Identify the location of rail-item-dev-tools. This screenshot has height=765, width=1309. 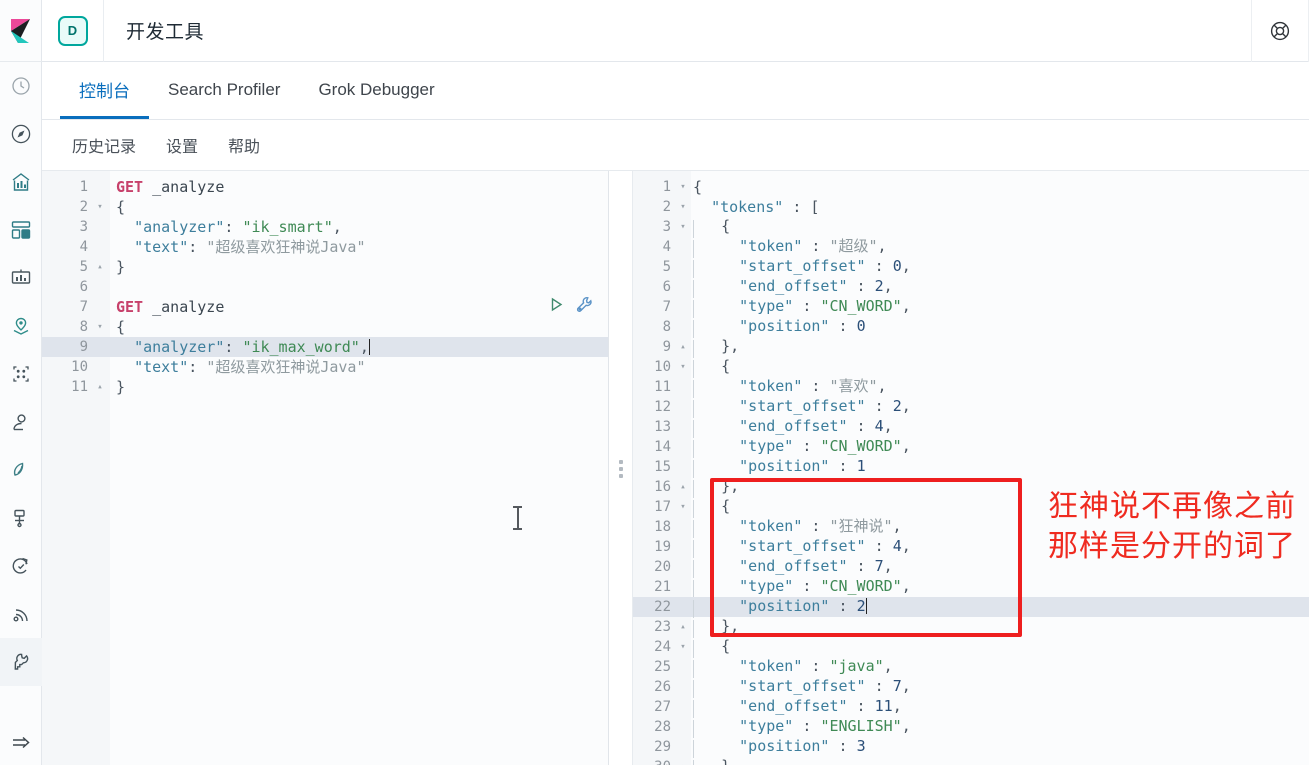
(21, 662).